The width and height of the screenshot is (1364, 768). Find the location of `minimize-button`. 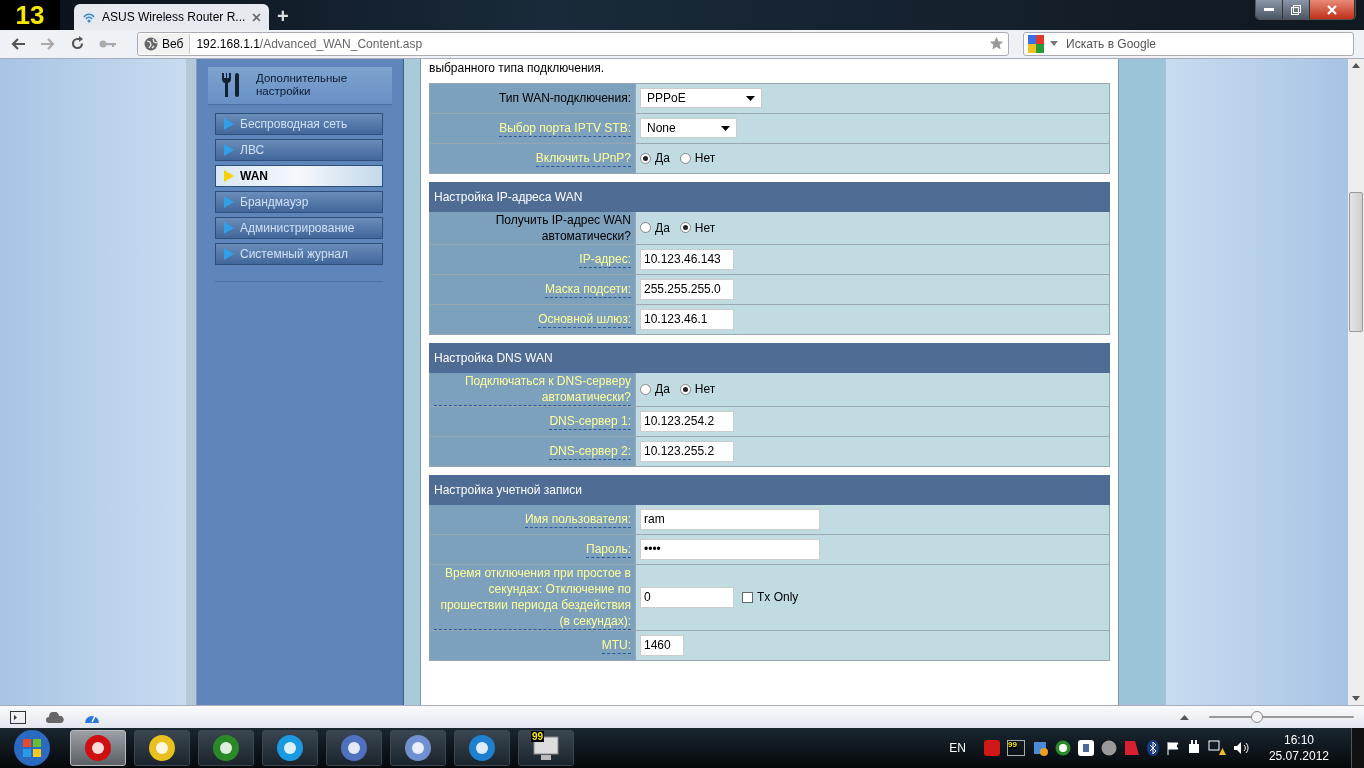

minimize-button is located at coordinates (1269, 9).